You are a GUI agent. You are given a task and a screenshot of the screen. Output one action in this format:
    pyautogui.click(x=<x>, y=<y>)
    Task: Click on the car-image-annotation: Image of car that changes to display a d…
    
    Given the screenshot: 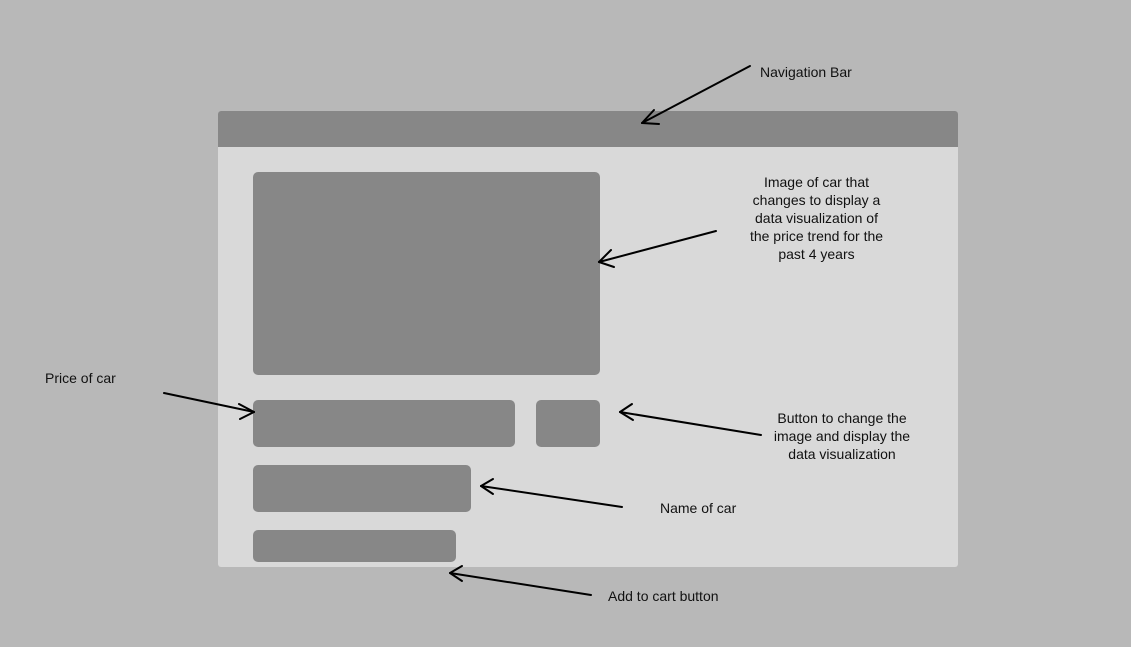 What is the action you would take?
    pyautogui.click(x=816, y=218)
    